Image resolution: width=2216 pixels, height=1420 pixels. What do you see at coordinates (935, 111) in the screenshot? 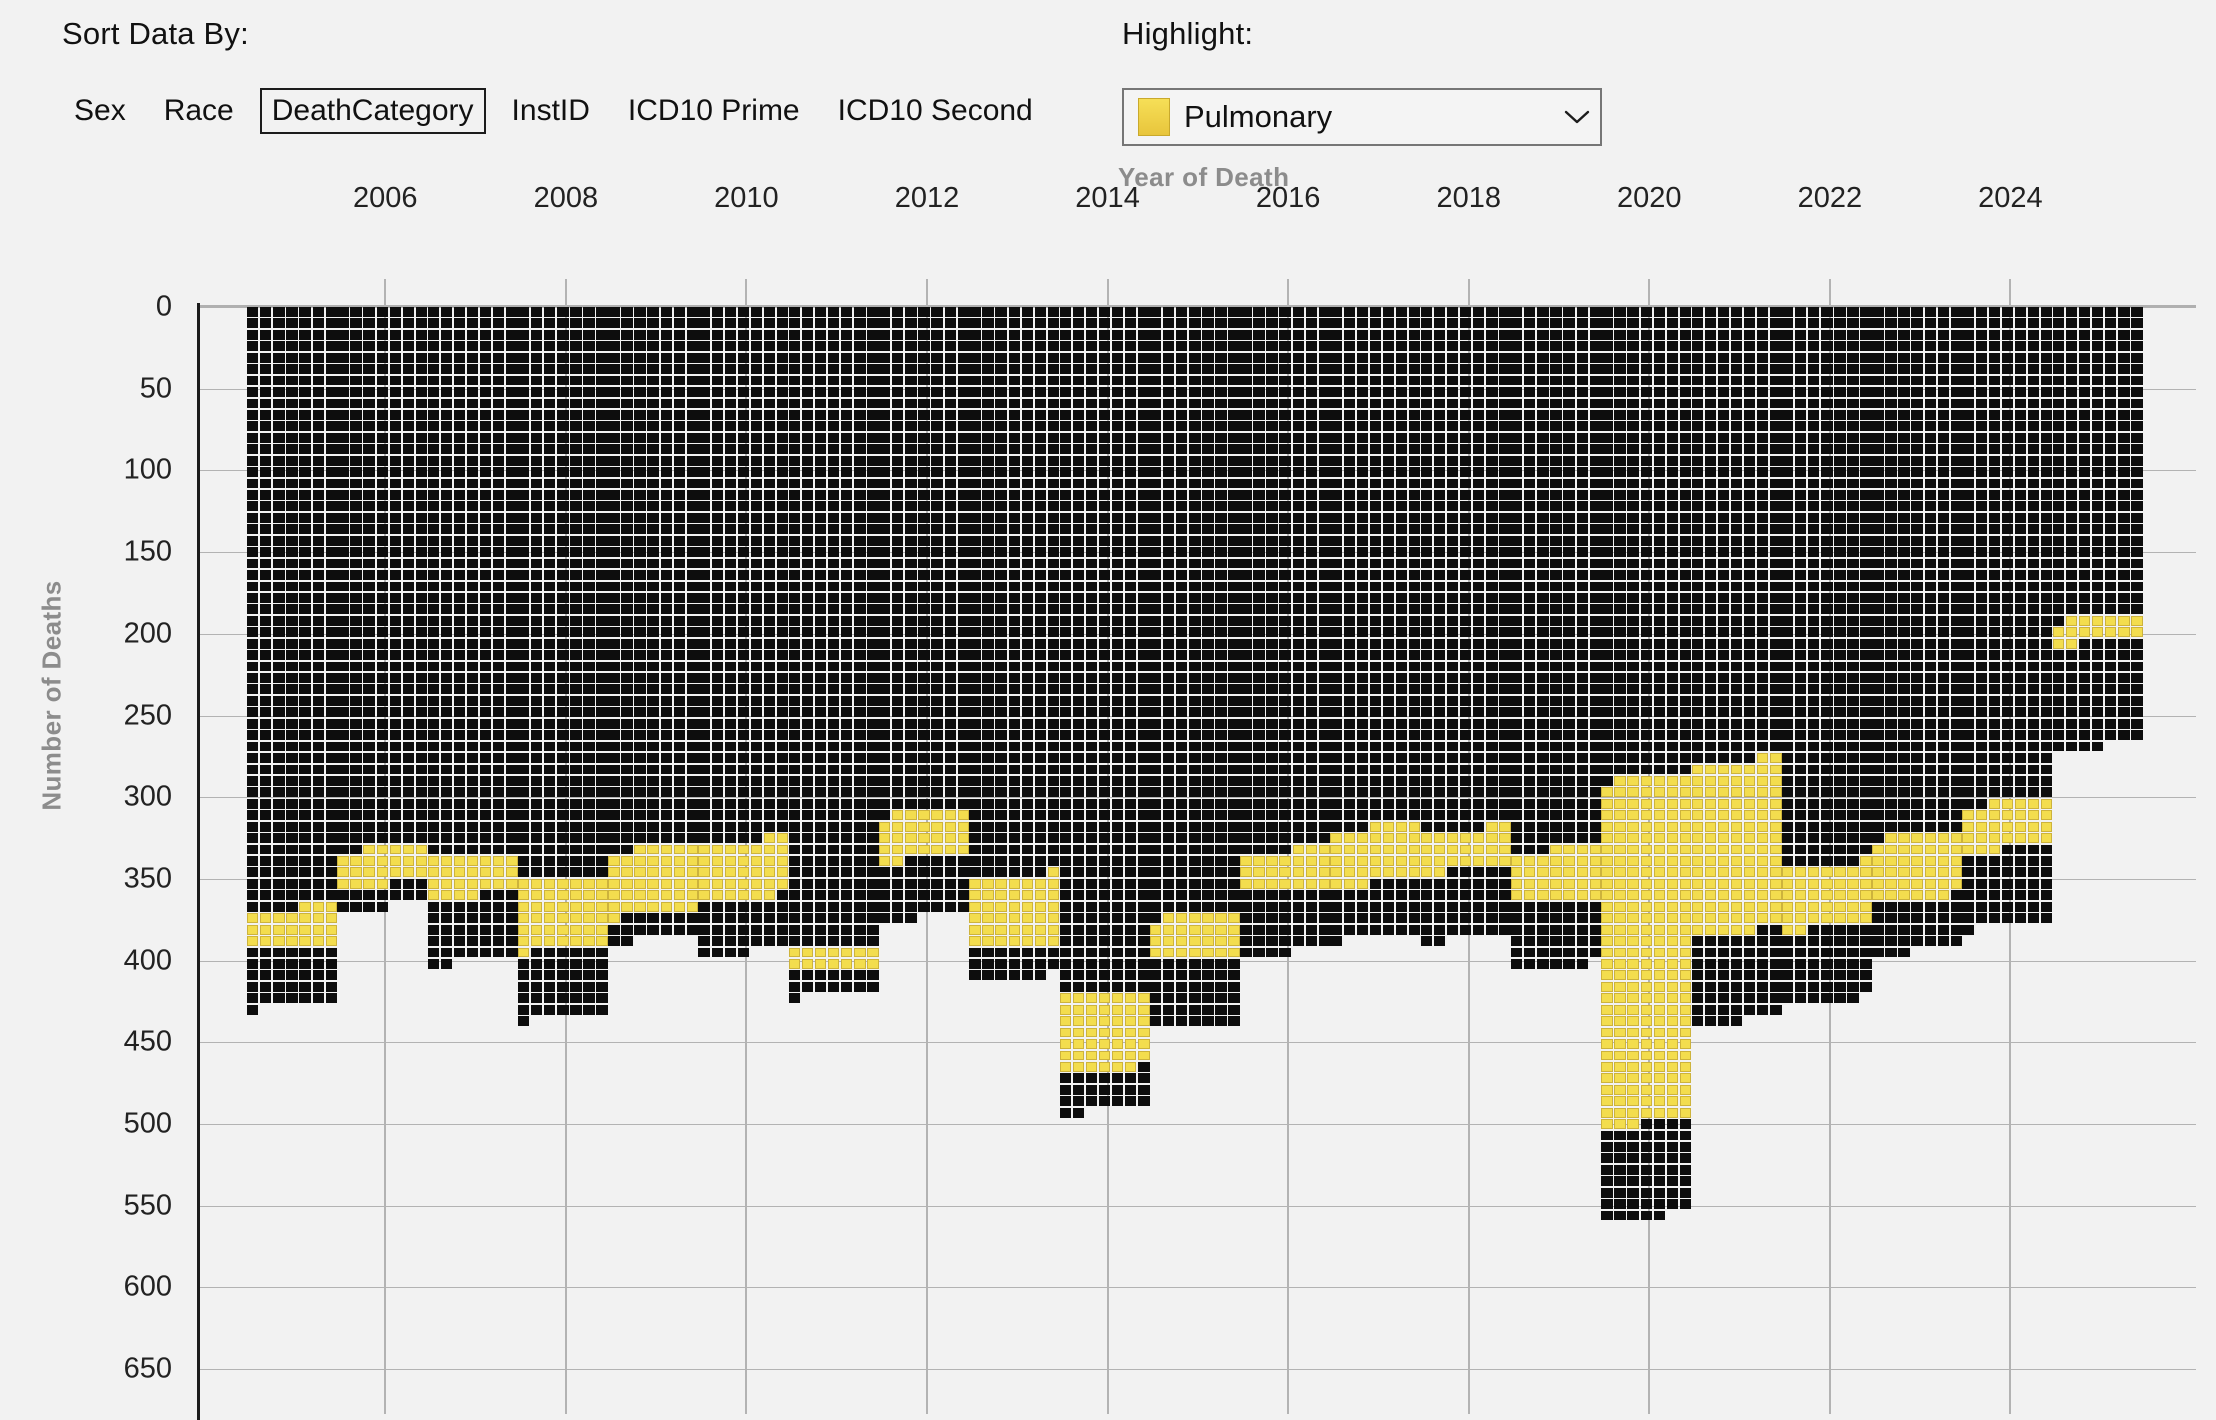
I see `sort-option-icd10-second: ICD10 Second` at bounding box center [935, 111].